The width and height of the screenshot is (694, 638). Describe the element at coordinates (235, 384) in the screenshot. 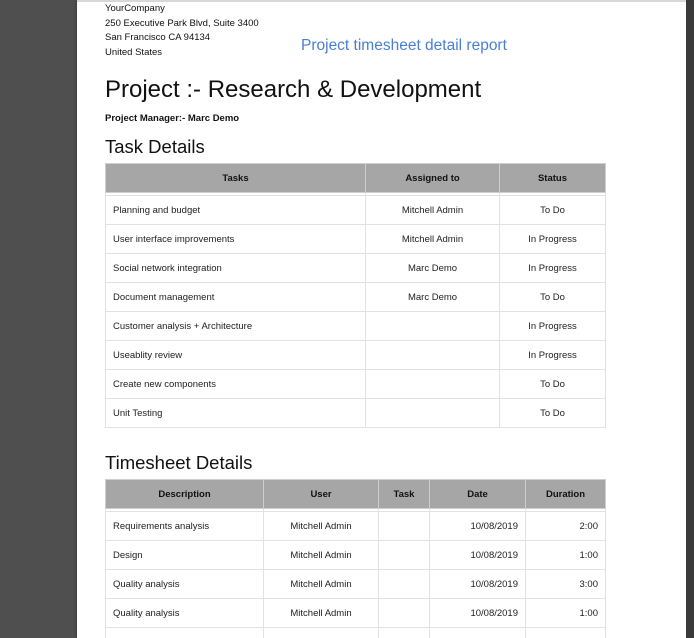

I see `task-details-cell: Create new components` at that location.